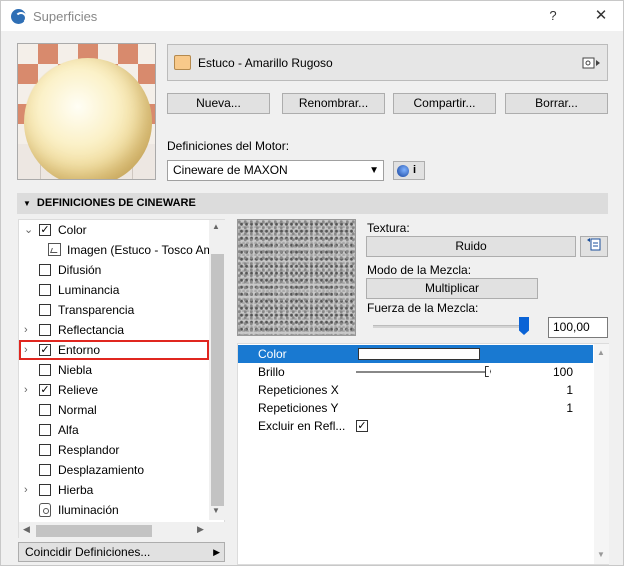 The image size is (624, 566). What do you see at coordinates (80, 270) in the screenshot?
I see `channel-label: Difusión` at bounding box center [80, 270].